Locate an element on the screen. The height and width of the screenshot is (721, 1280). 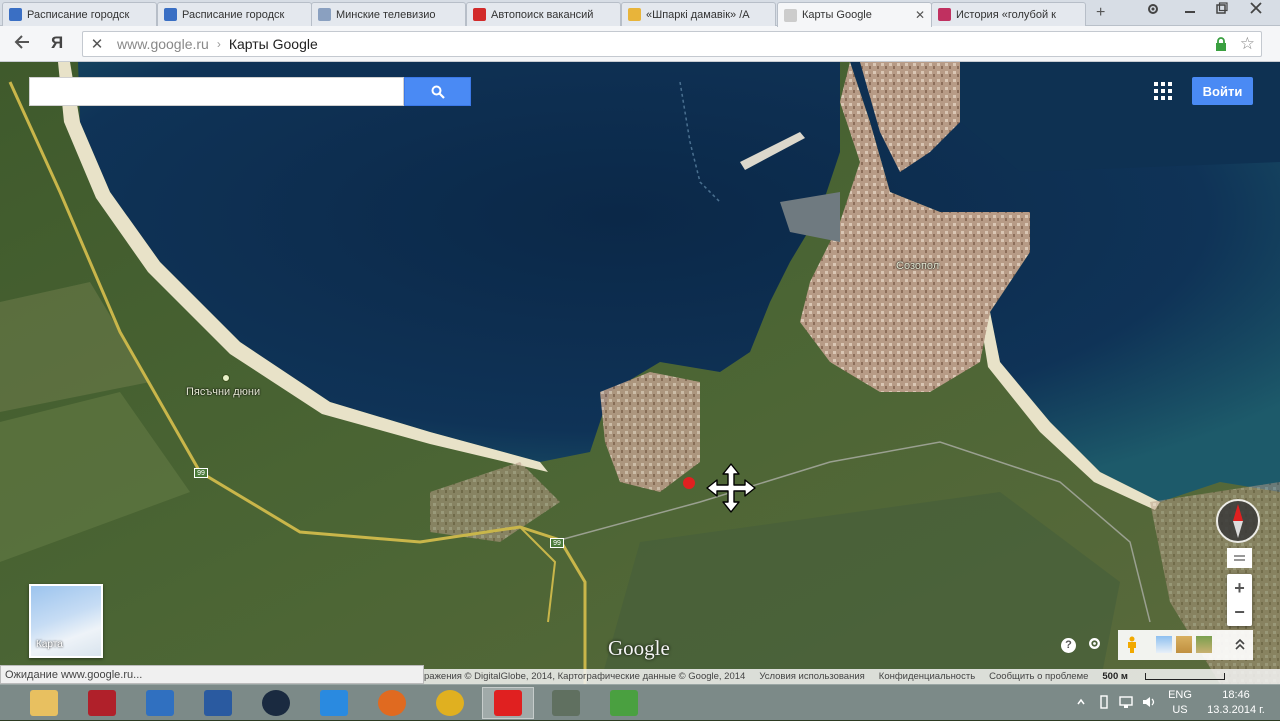
network-icon is located at coordinates (1126, 702).